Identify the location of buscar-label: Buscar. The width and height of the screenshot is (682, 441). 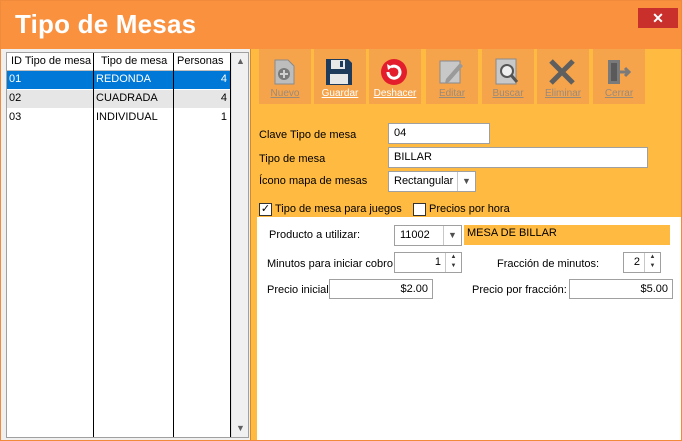
(508, 93).